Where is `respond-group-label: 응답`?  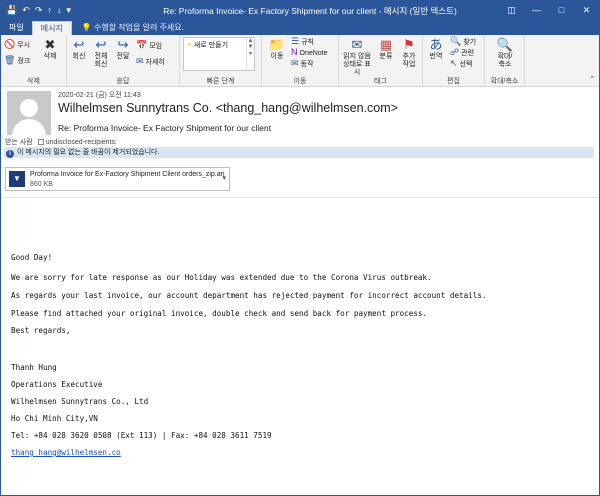 respond-group-label: 응답 is located at coordinates (123, 81).